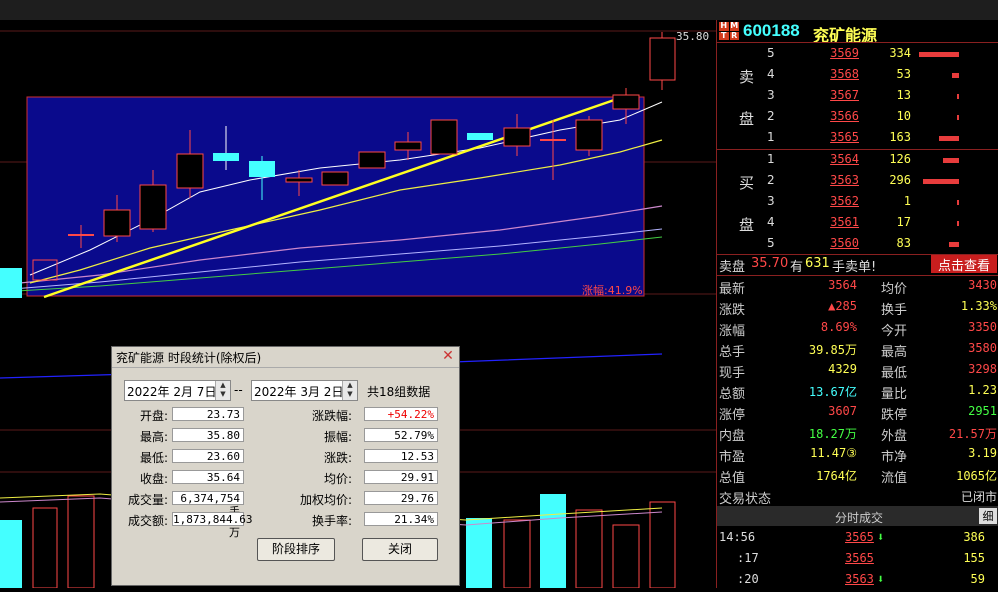 The image size is (998, 592). Describe the element at coordinates (982, 369) in the screenshot. I see `stat-value: 3298` at that location.